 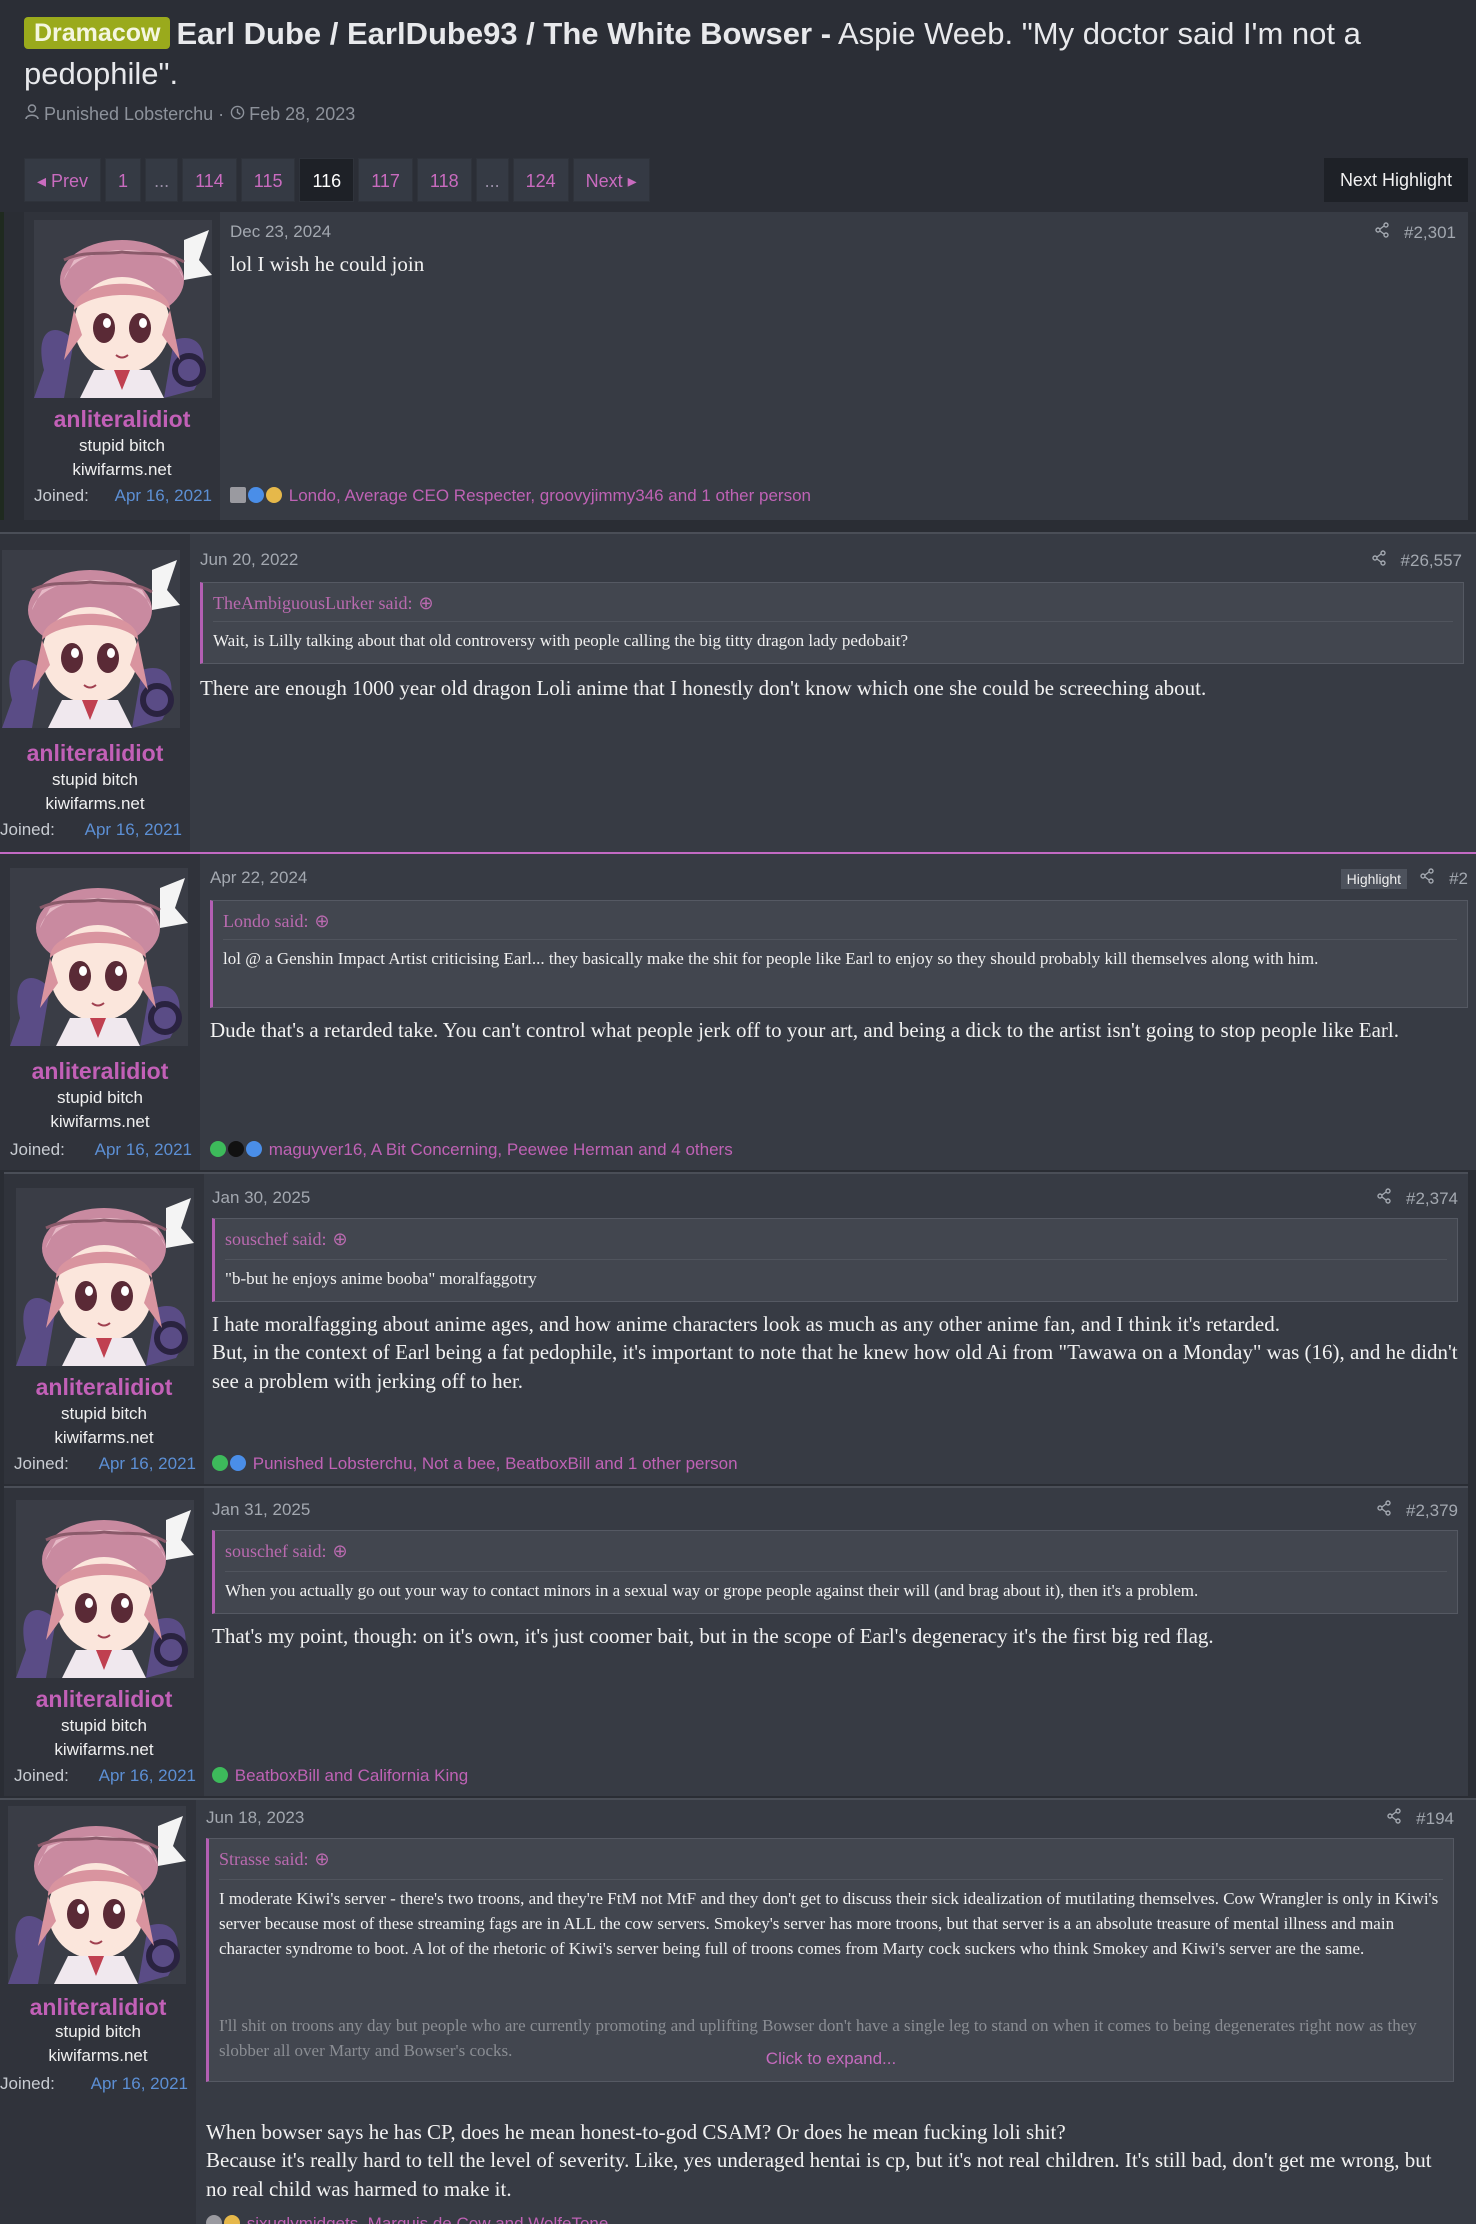 What do you see at coordinates (1395, 180) in the screenshot?
I see `next-highlight-button: Next Highlight` at bounding box center [1395, 180].